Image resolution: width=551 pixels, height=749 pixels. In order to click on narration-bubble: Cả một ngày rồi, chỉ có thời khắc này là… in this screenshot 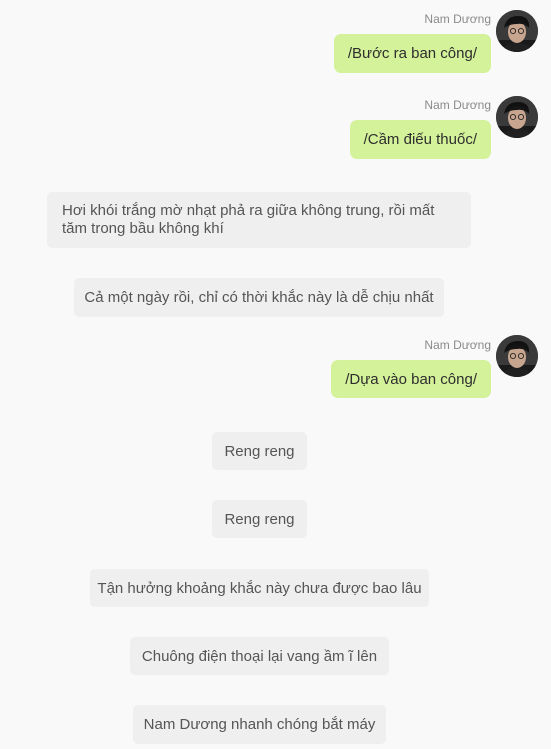, I will do `click(259, 297)`.